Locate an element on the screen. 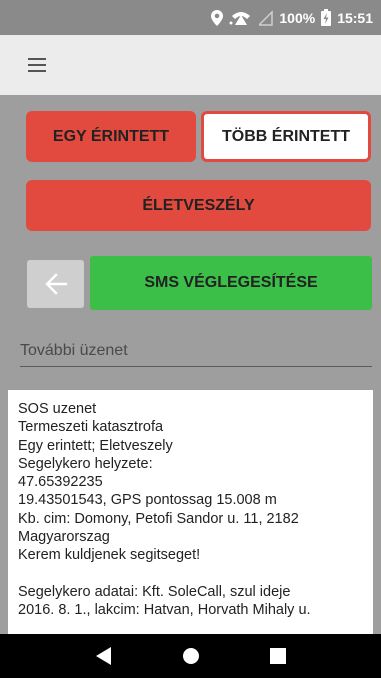 The width and height of the screenshot is (381, 678). signal-icon is located at coordinates (266, 17).